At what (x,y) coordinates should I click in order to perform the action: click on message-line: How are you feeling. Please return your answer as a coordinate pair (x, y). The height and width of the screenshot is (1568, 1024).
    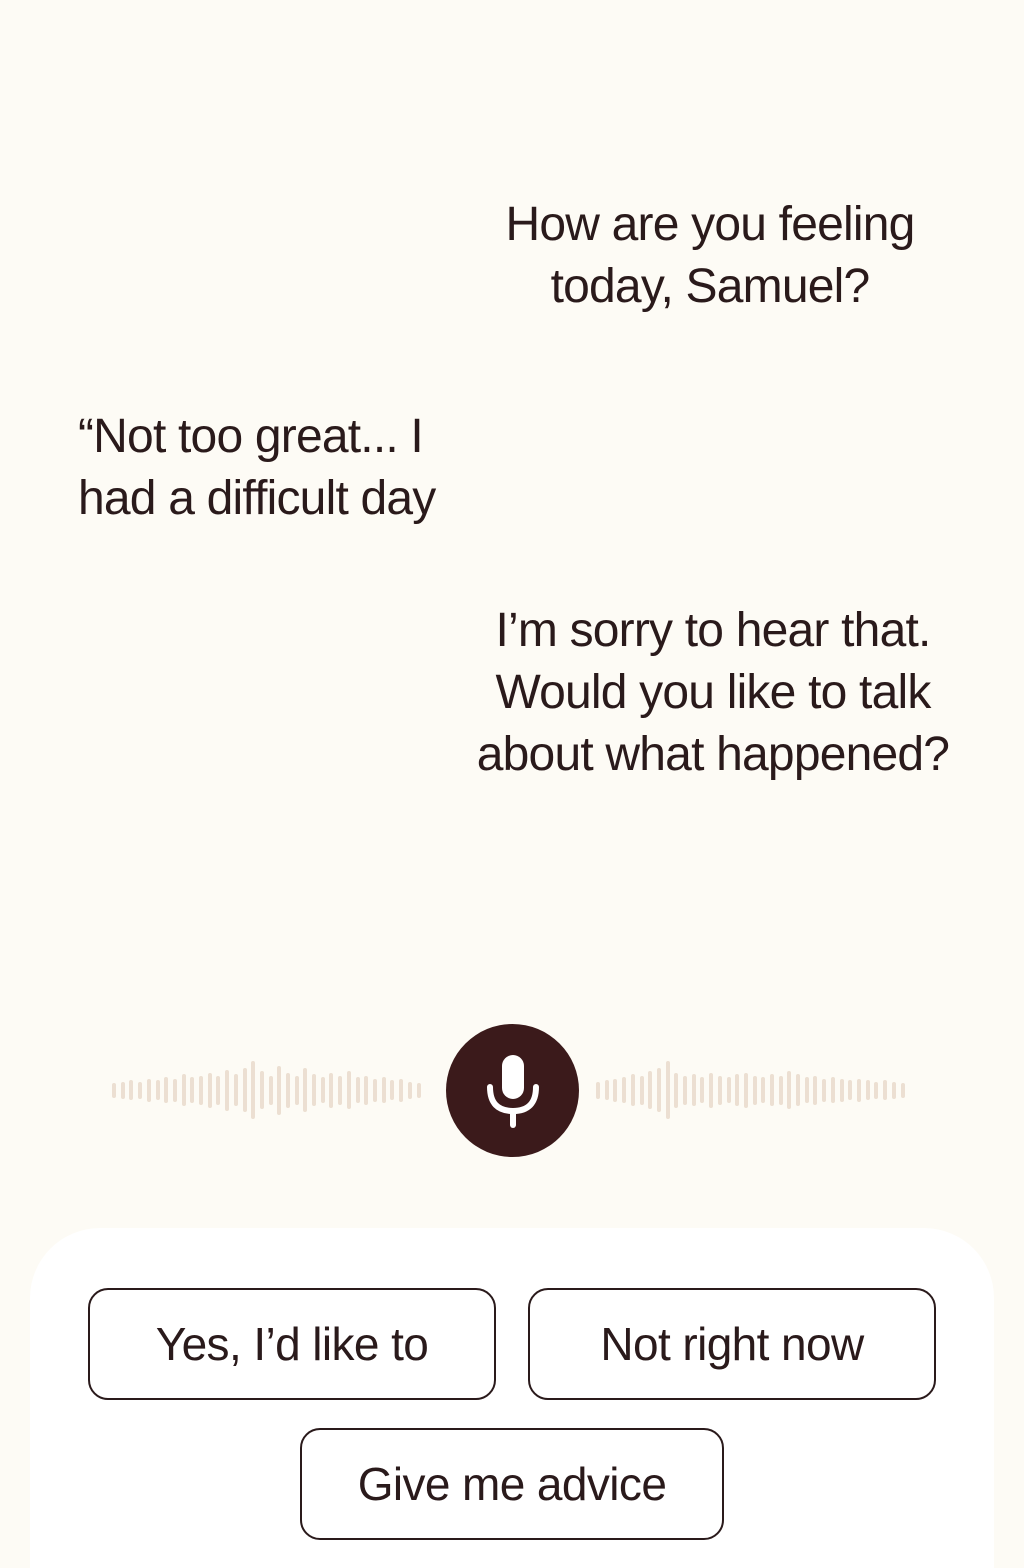
    Looking at the image, I should click on (710, 224).